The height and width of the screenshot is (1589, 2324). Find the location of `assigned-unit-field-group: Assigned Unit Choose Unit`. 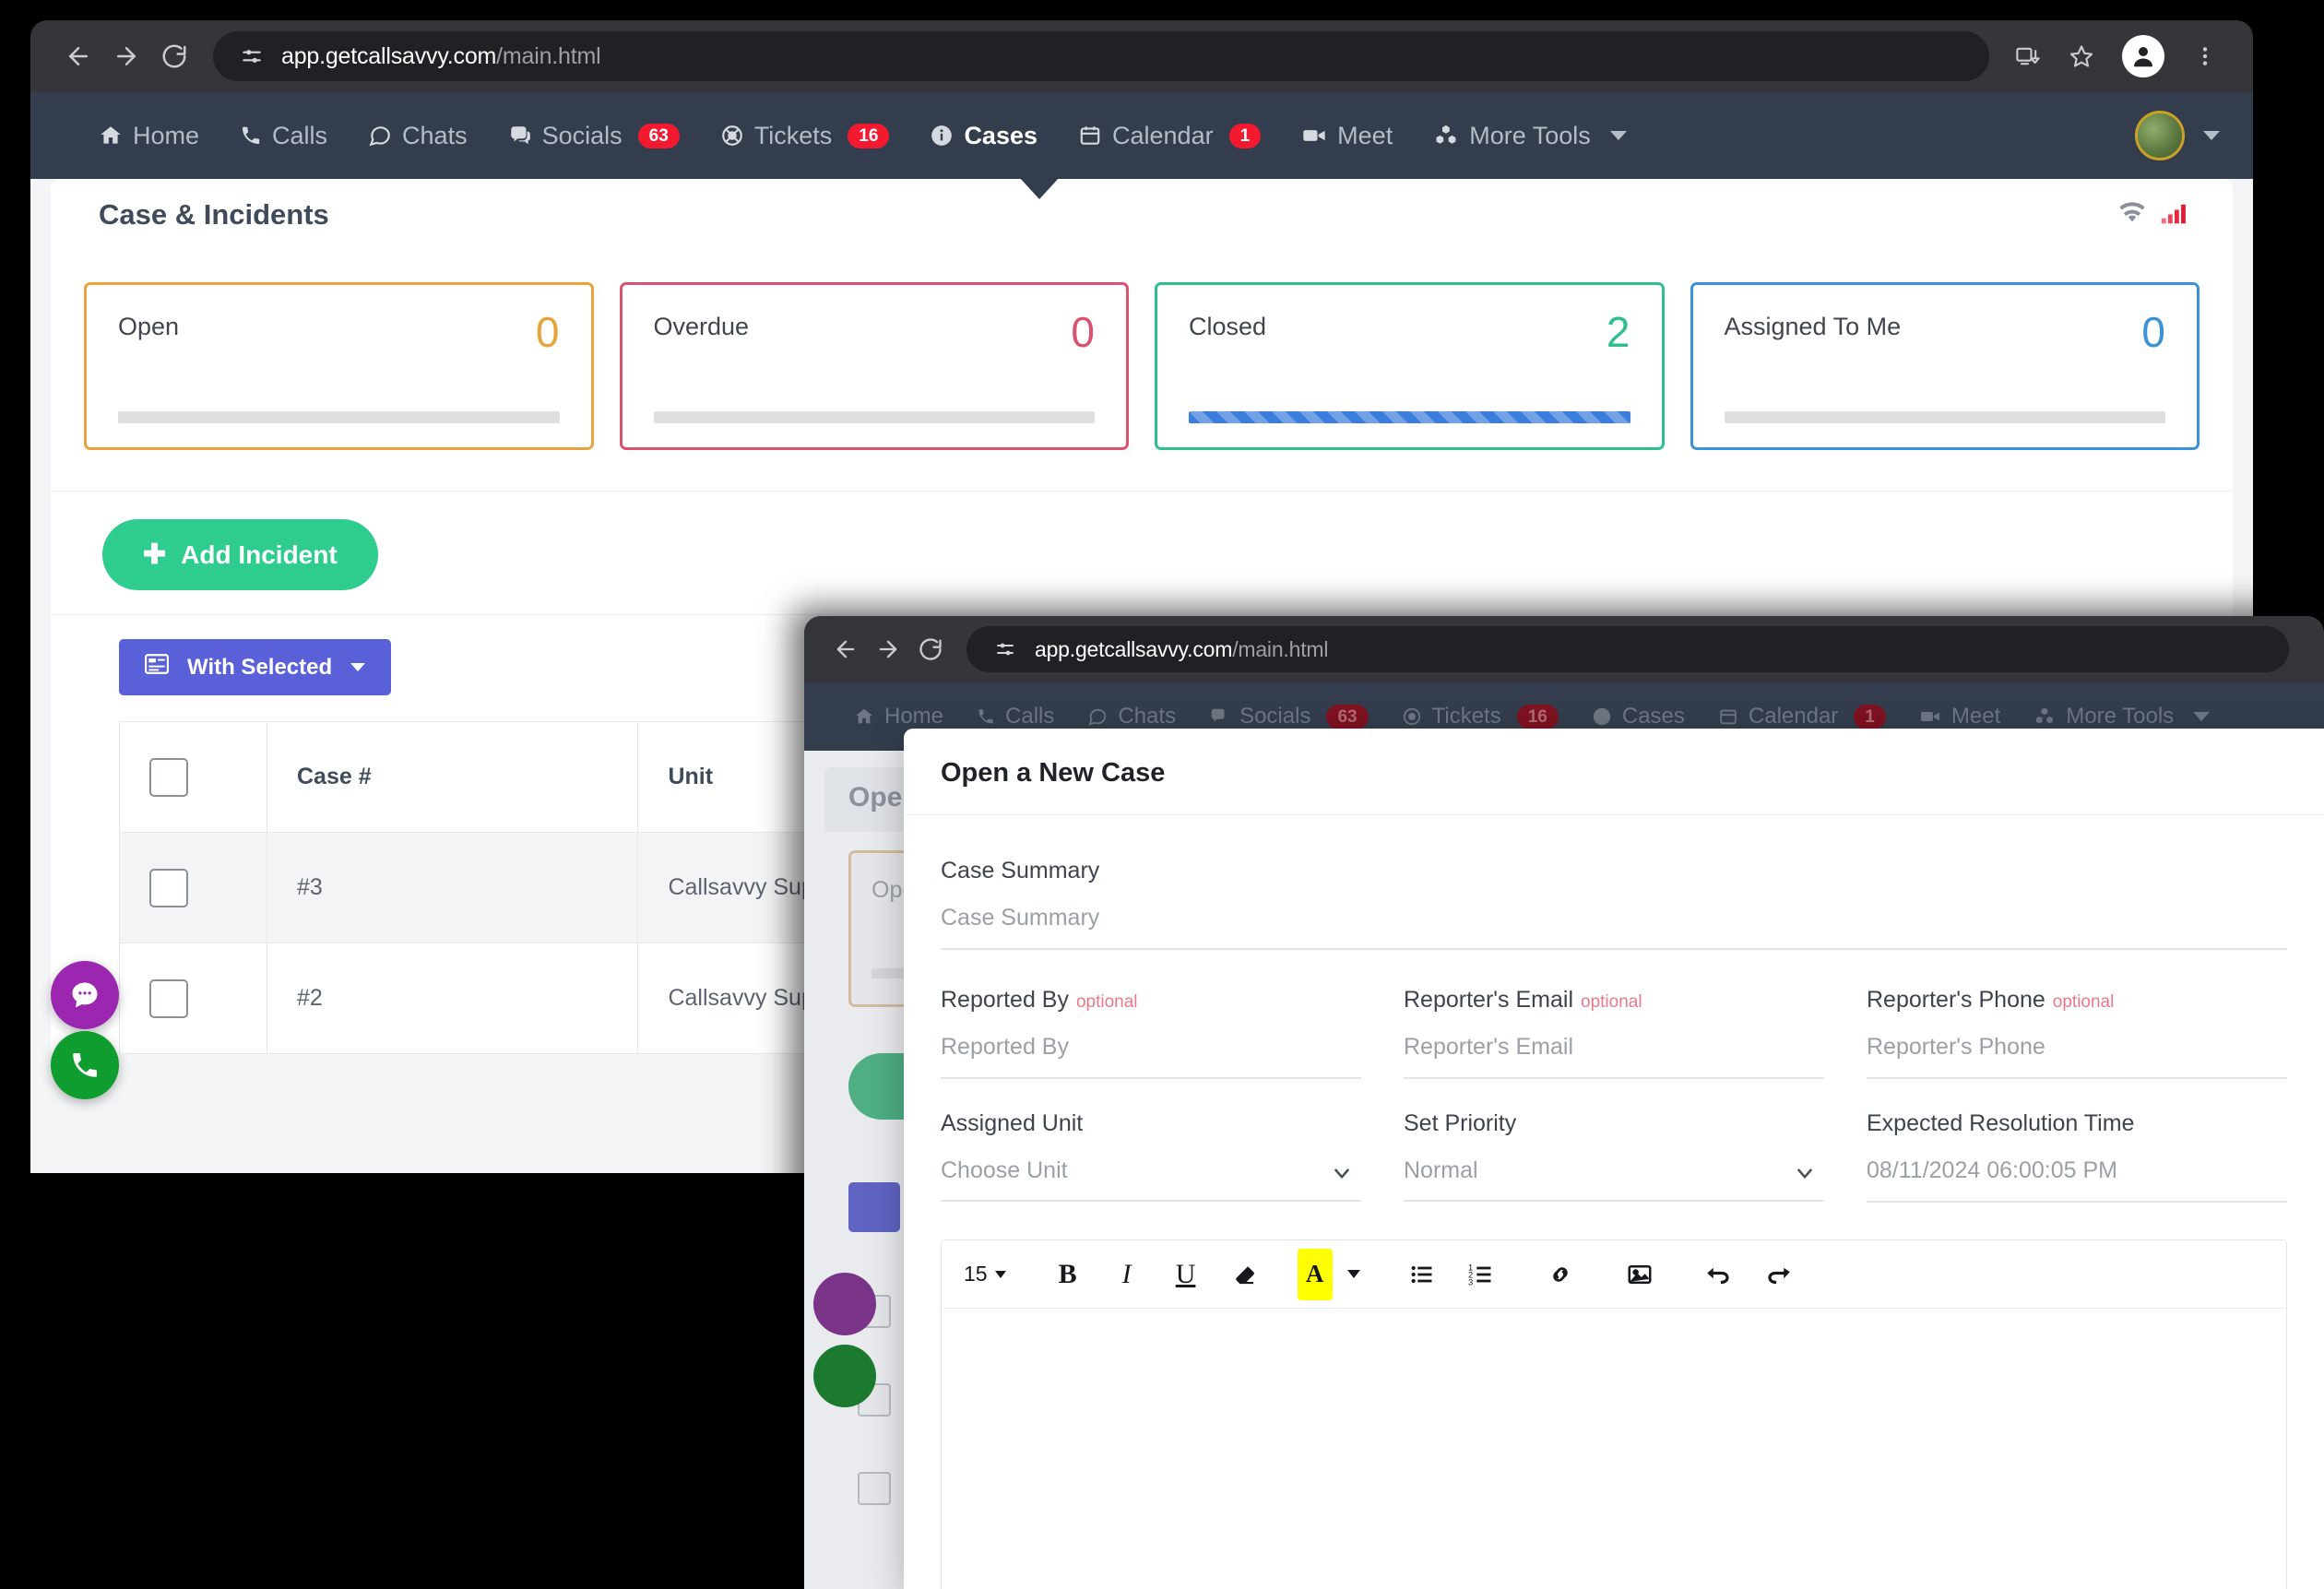

assigned-unit-field-group: Assigned Unit Choose Unit is located at coordinates (1151, 1156).